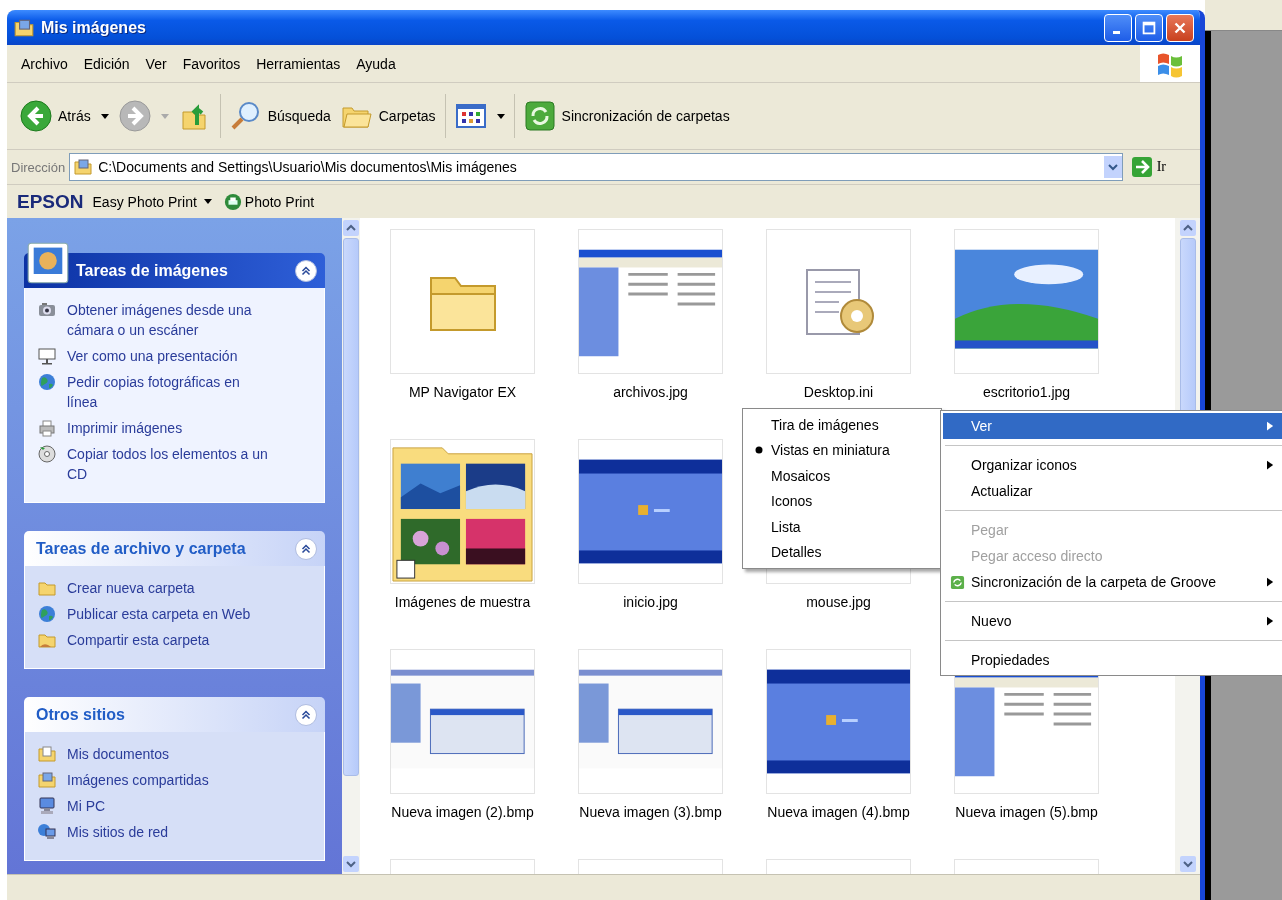 The image size is (1282, 900). I want to click on file-name: Nueva imagen (2).bmp, so click(462, 812).